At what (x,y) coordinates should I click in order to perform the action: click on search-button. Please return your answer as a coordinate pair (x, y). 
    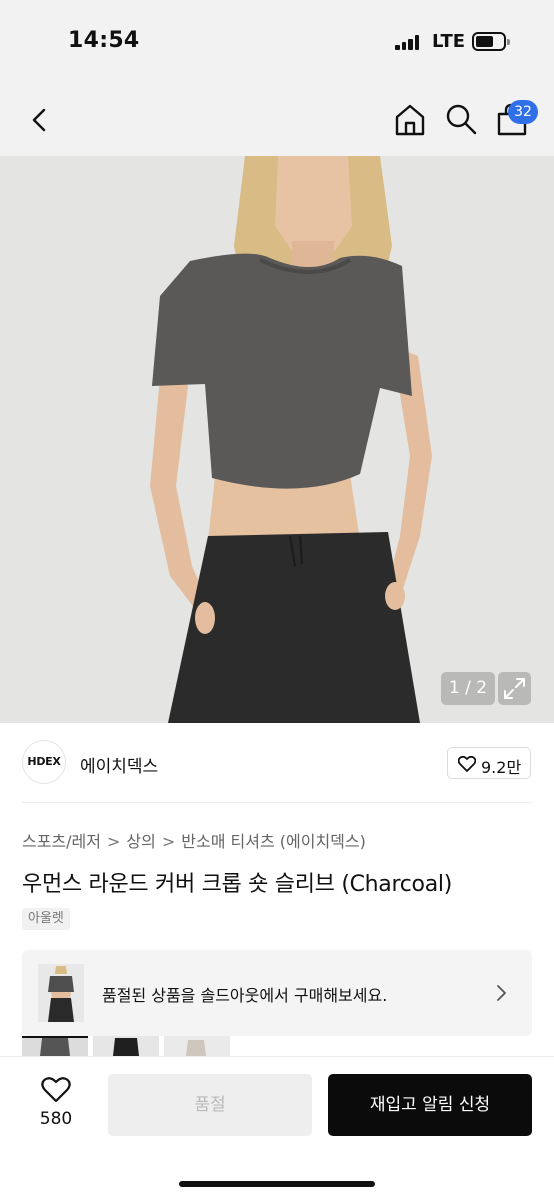
    Looking at the image, I should click on (461, 119).